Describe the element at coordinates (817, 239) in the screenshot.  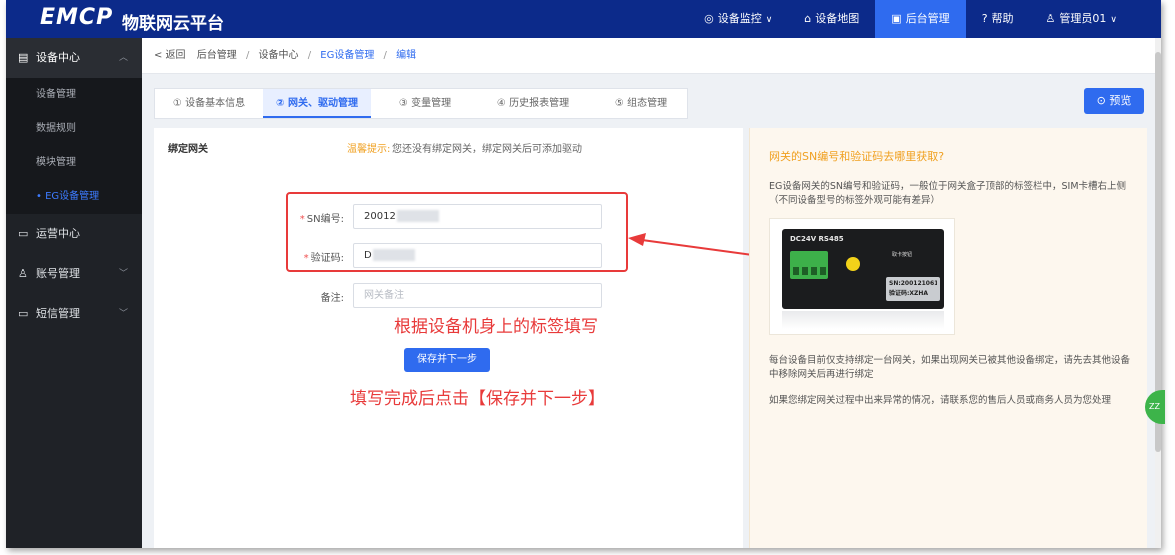
I see `device-port-label: DC24V RS485` at that location.